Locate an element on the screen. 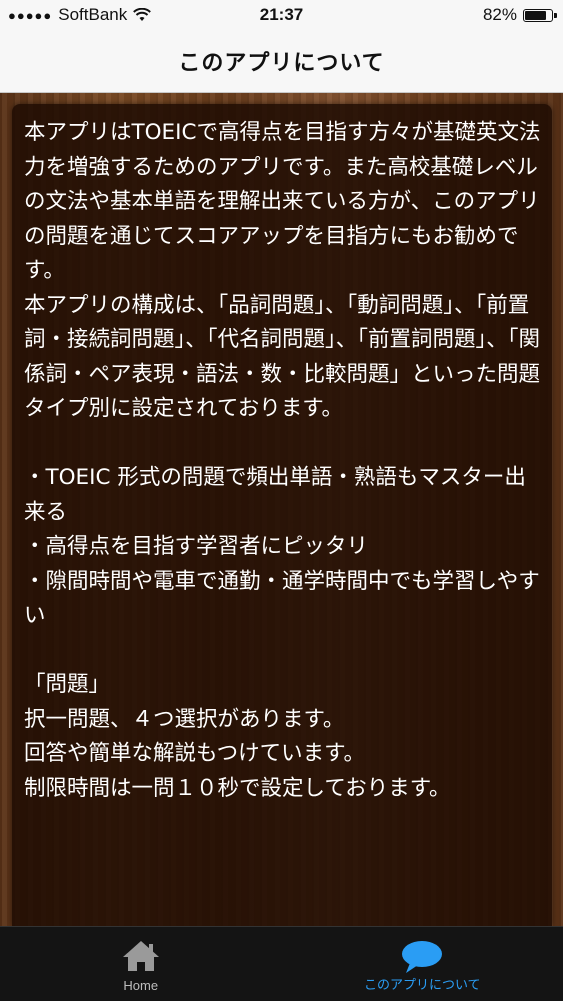 This screenshot has width=563, height=1001. speech-bubble-icon is located at coordinates (422, 957).